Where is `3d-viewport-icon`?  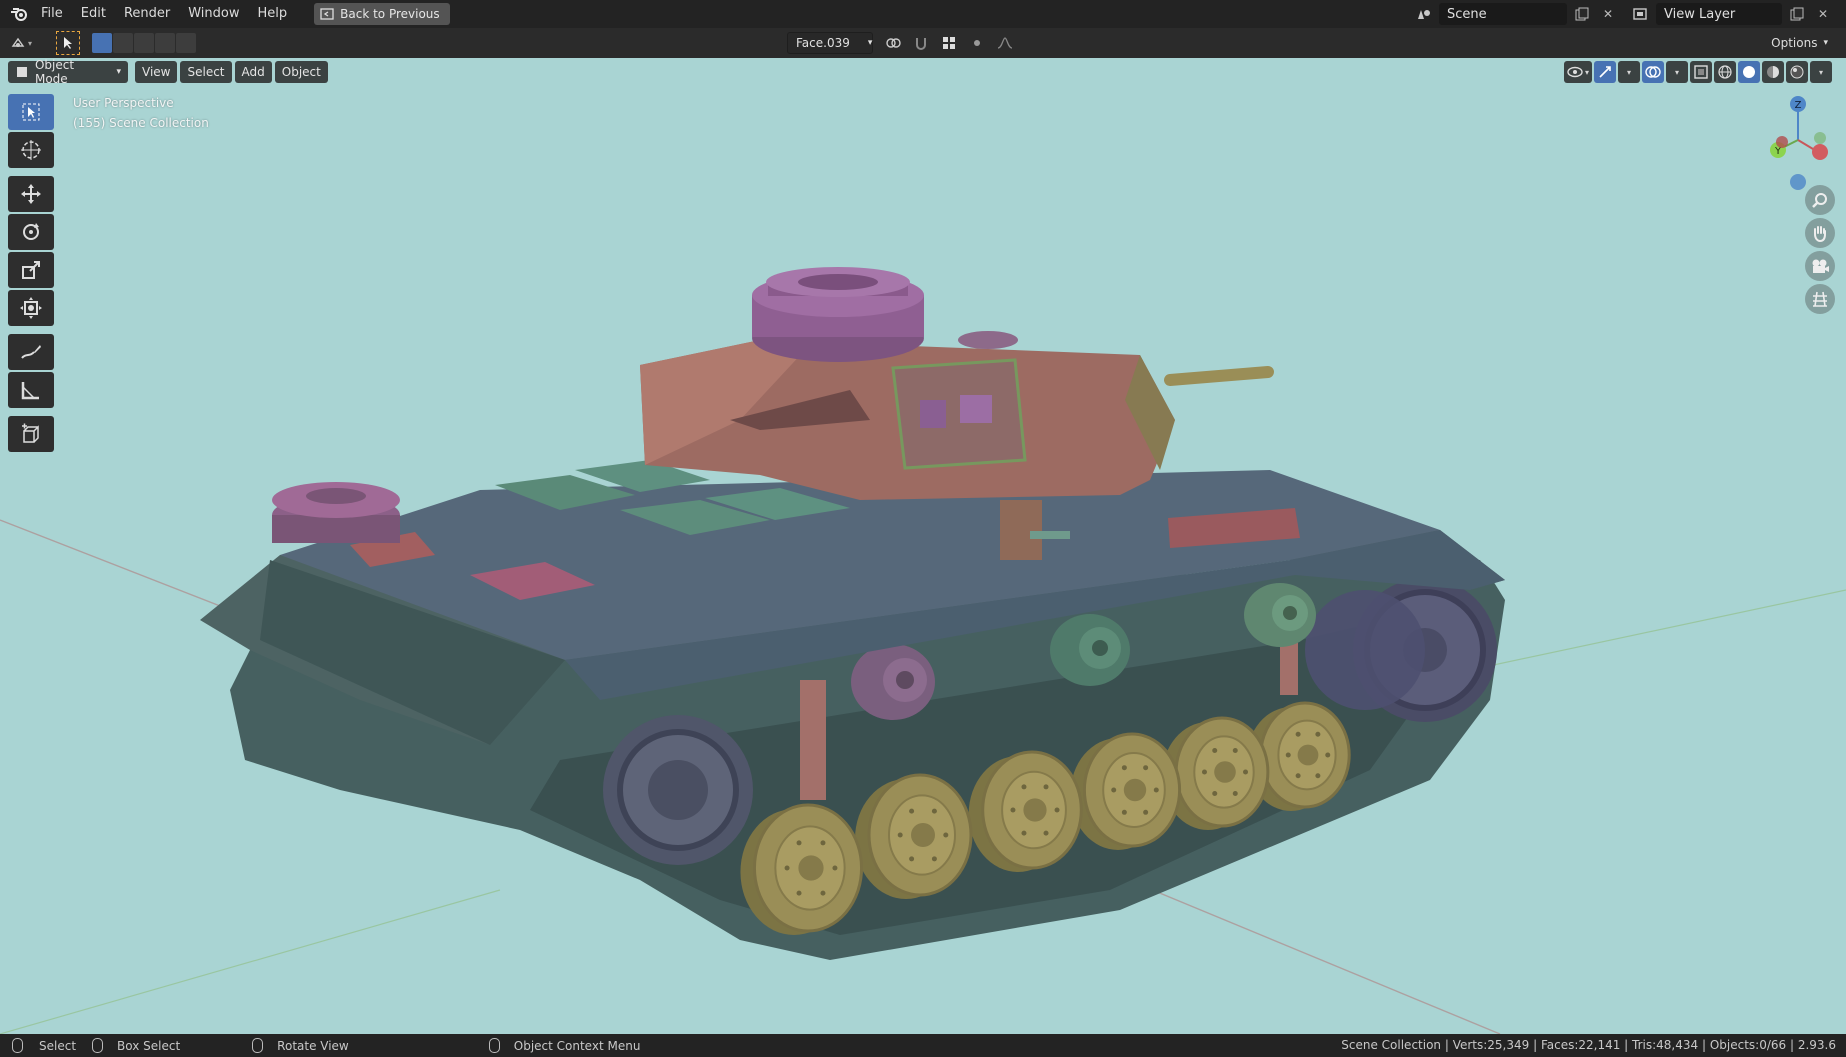
3d-viewport-icon is located at coordinates (18, 42).